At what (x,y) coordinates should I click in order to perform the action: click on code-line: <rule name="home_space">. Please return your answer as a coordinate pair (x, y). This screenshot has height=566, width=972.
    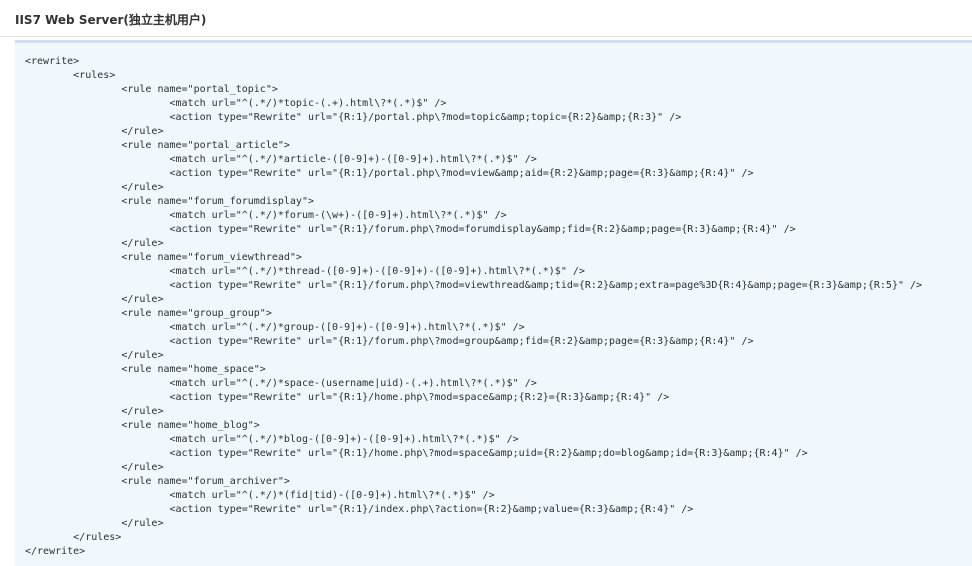
    Looking at the image, I should click on (145, 369).